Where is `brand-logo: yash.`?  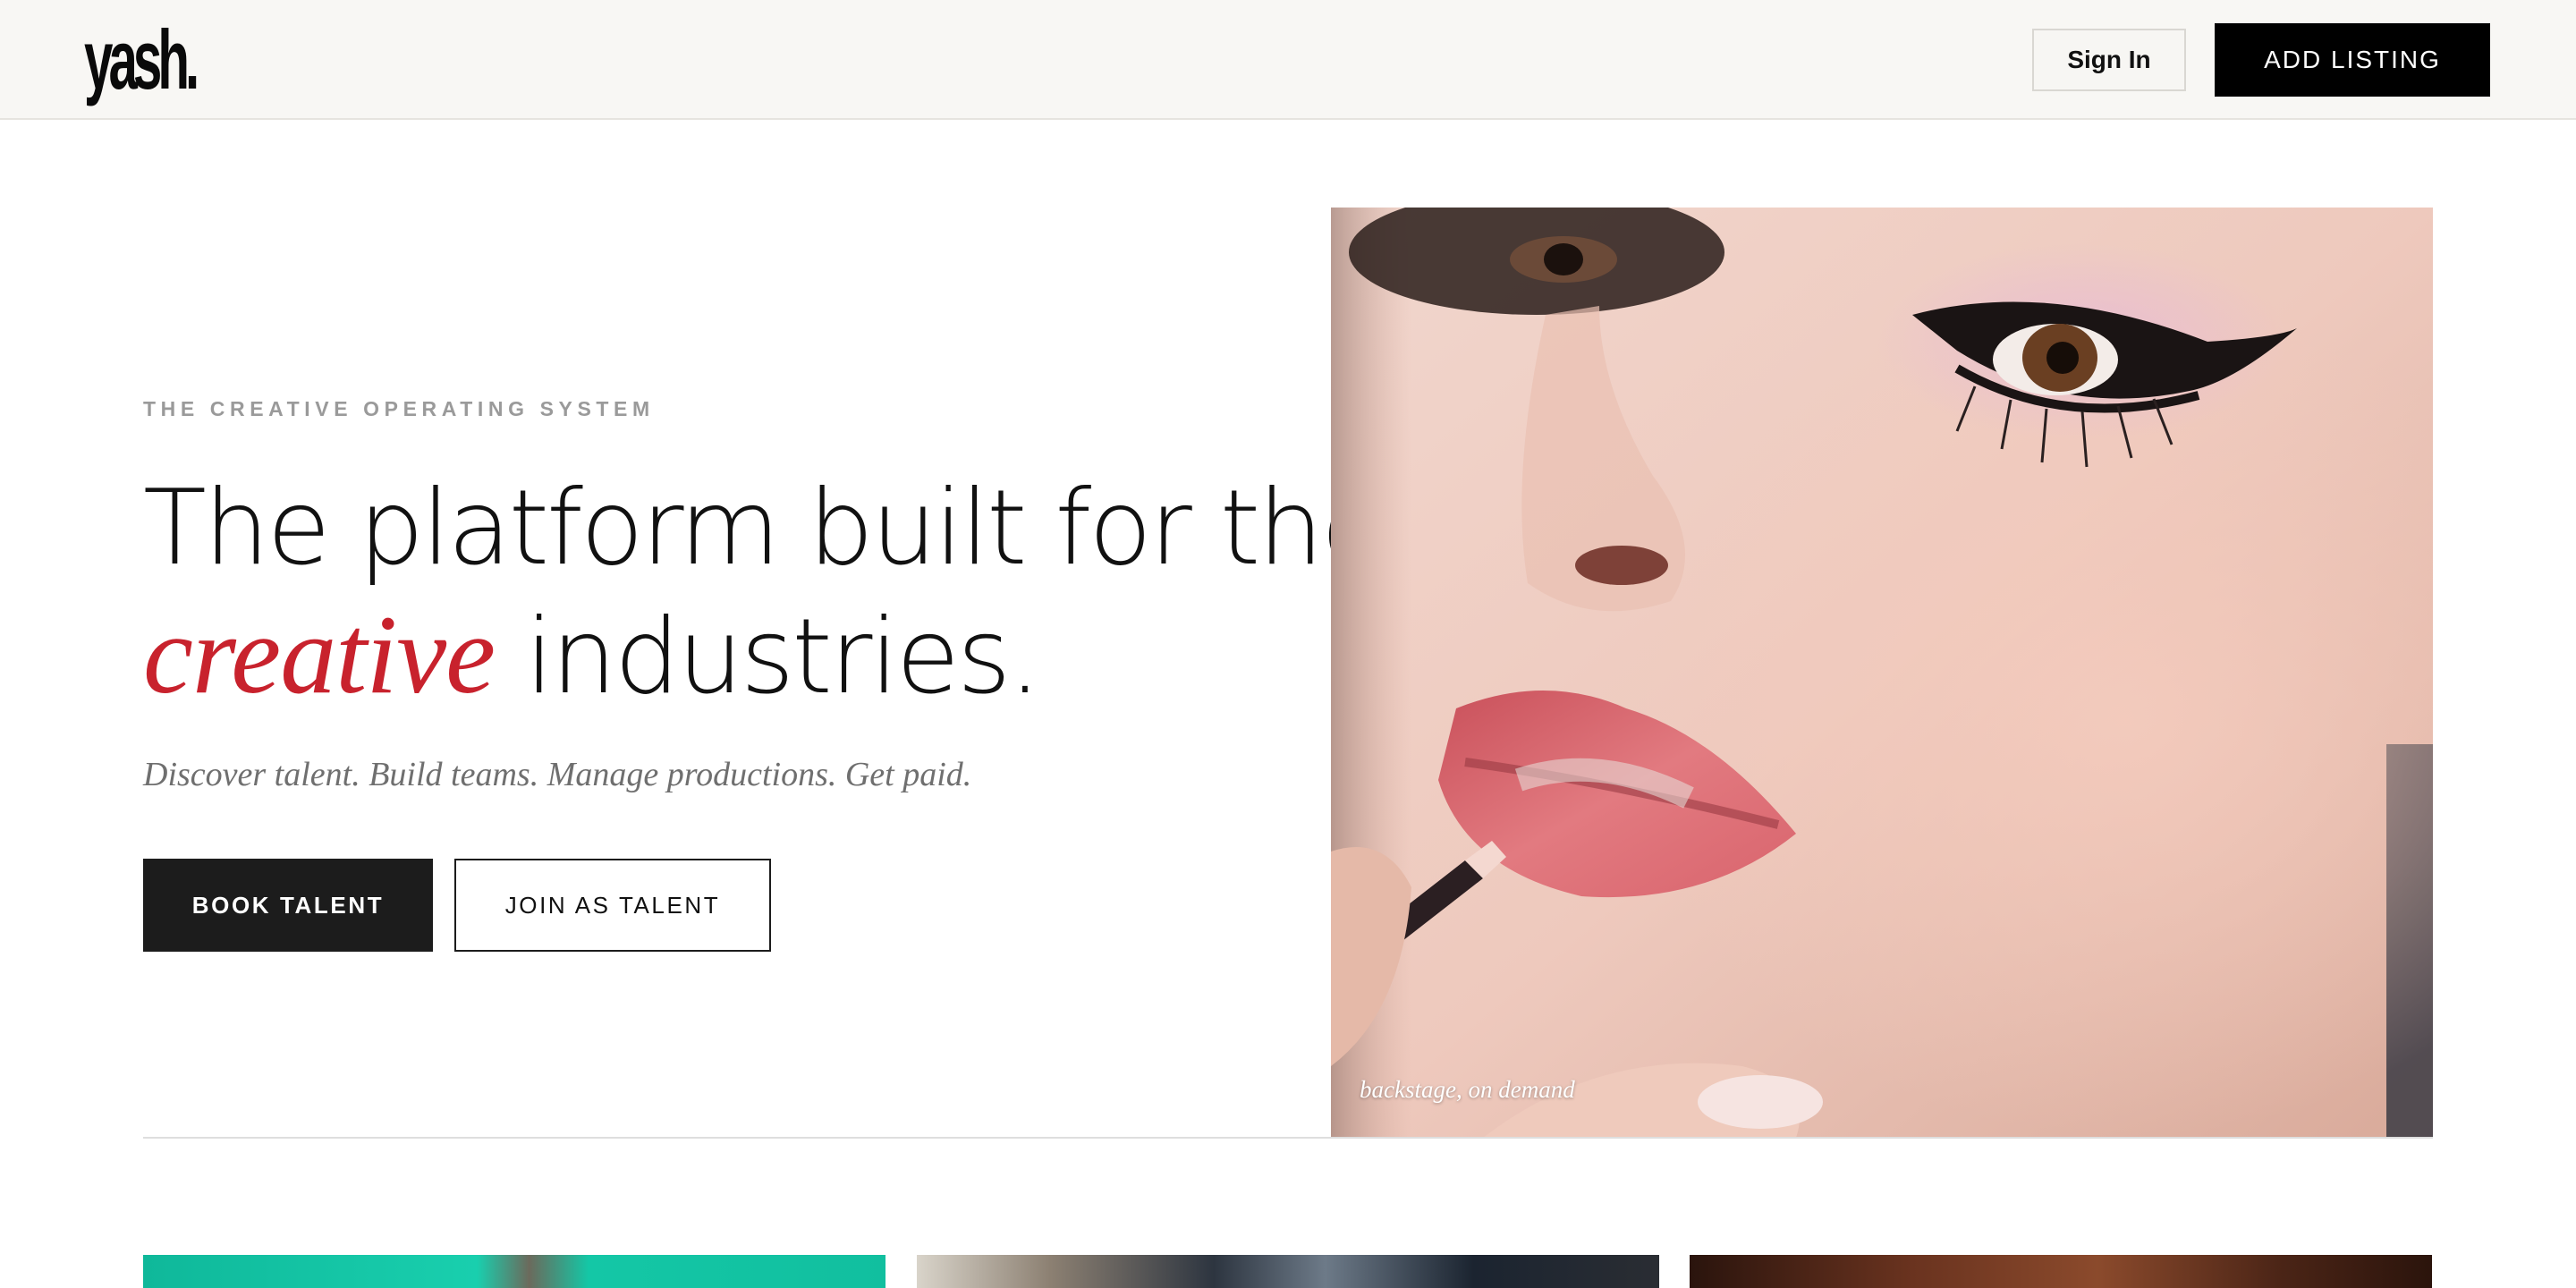
brand-logo: yash. is located at coordinates (141, 60).